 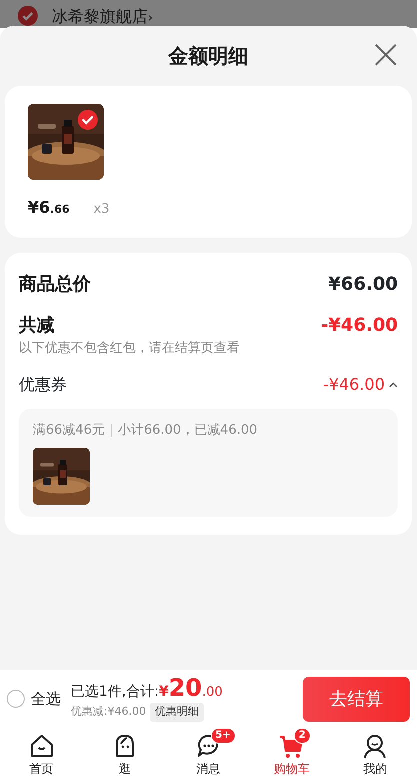 What do you see at coordinates (102, 210) in the screenshot?
I see `quantity: x3` at bounding box center [102, 210].